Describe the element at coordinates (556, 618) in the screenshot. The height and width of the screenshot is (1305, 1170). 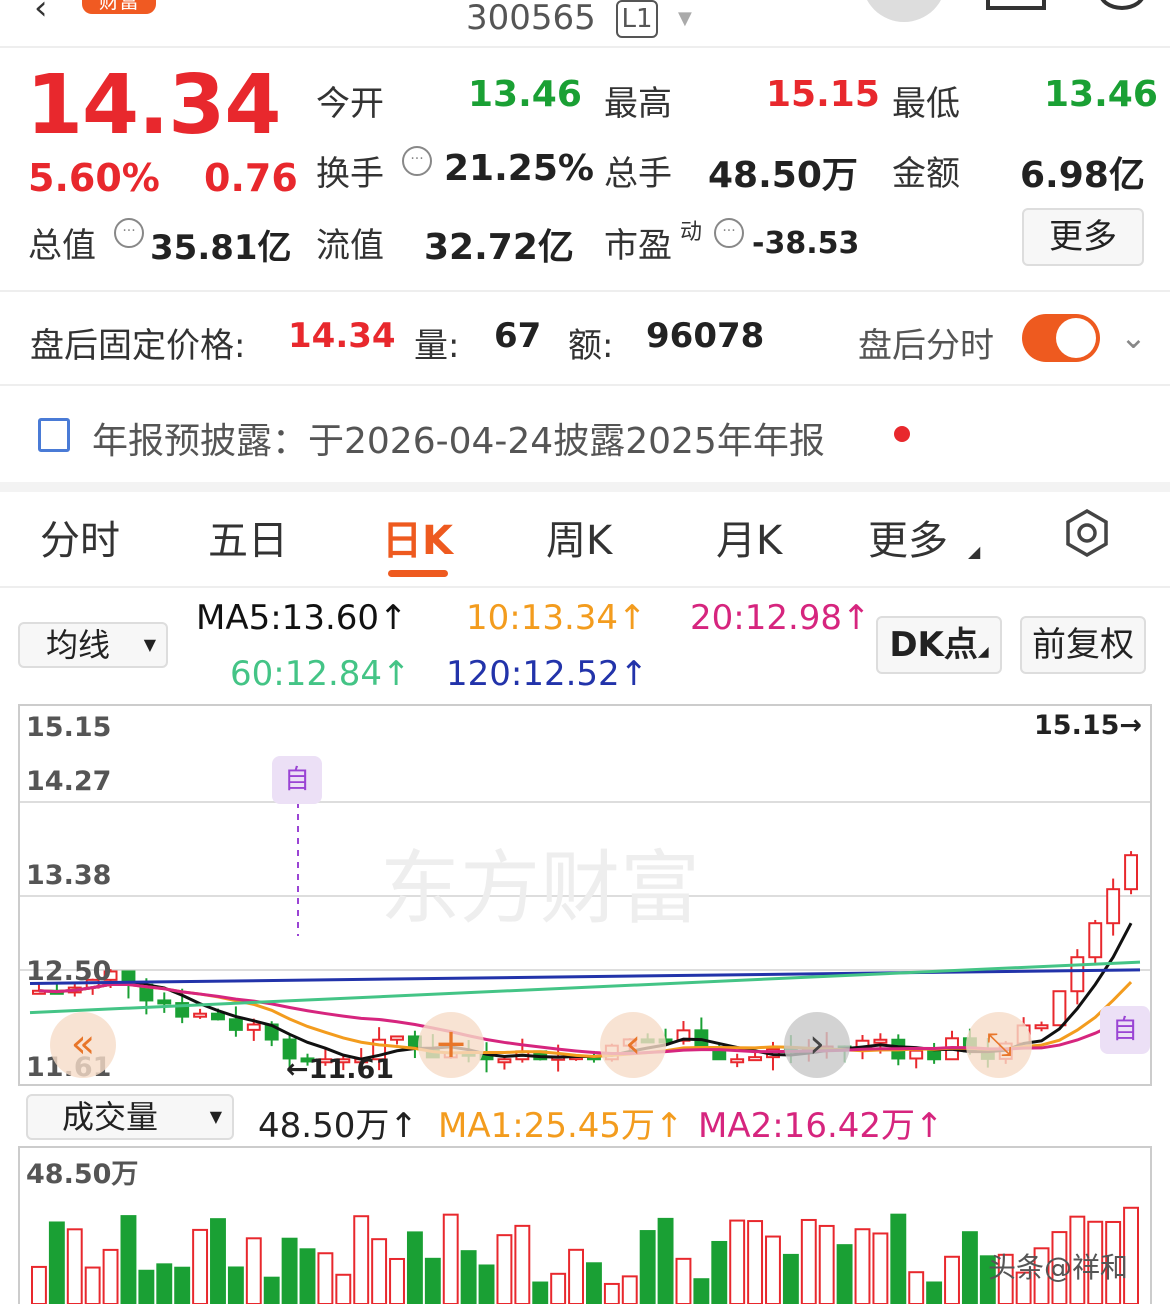
I see `ma10-label: 10:13.34↑` at that location.